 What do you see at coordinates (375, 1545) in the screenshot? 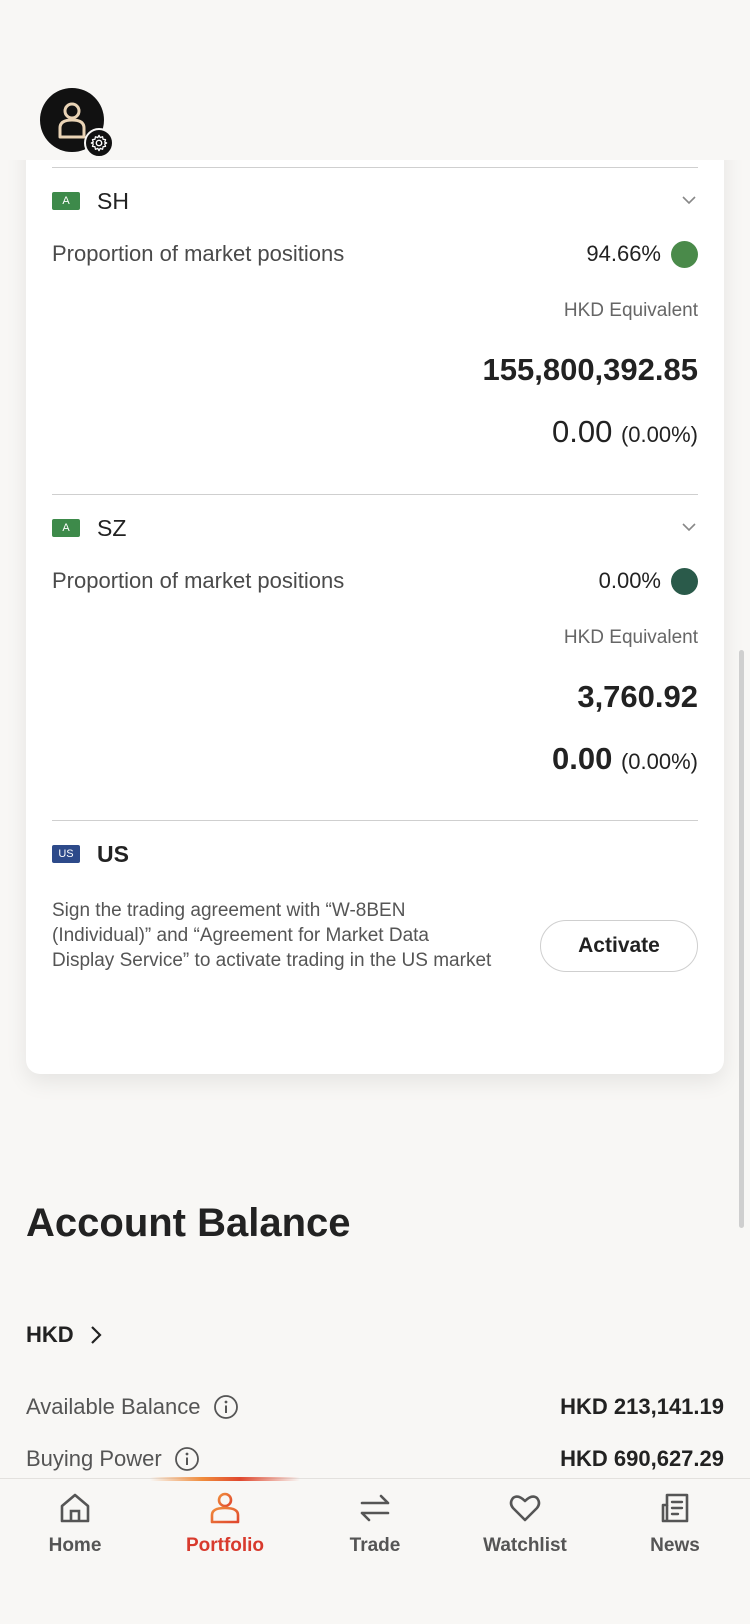
I see `nav-label: Trade` at bounding box center [375, 1545].